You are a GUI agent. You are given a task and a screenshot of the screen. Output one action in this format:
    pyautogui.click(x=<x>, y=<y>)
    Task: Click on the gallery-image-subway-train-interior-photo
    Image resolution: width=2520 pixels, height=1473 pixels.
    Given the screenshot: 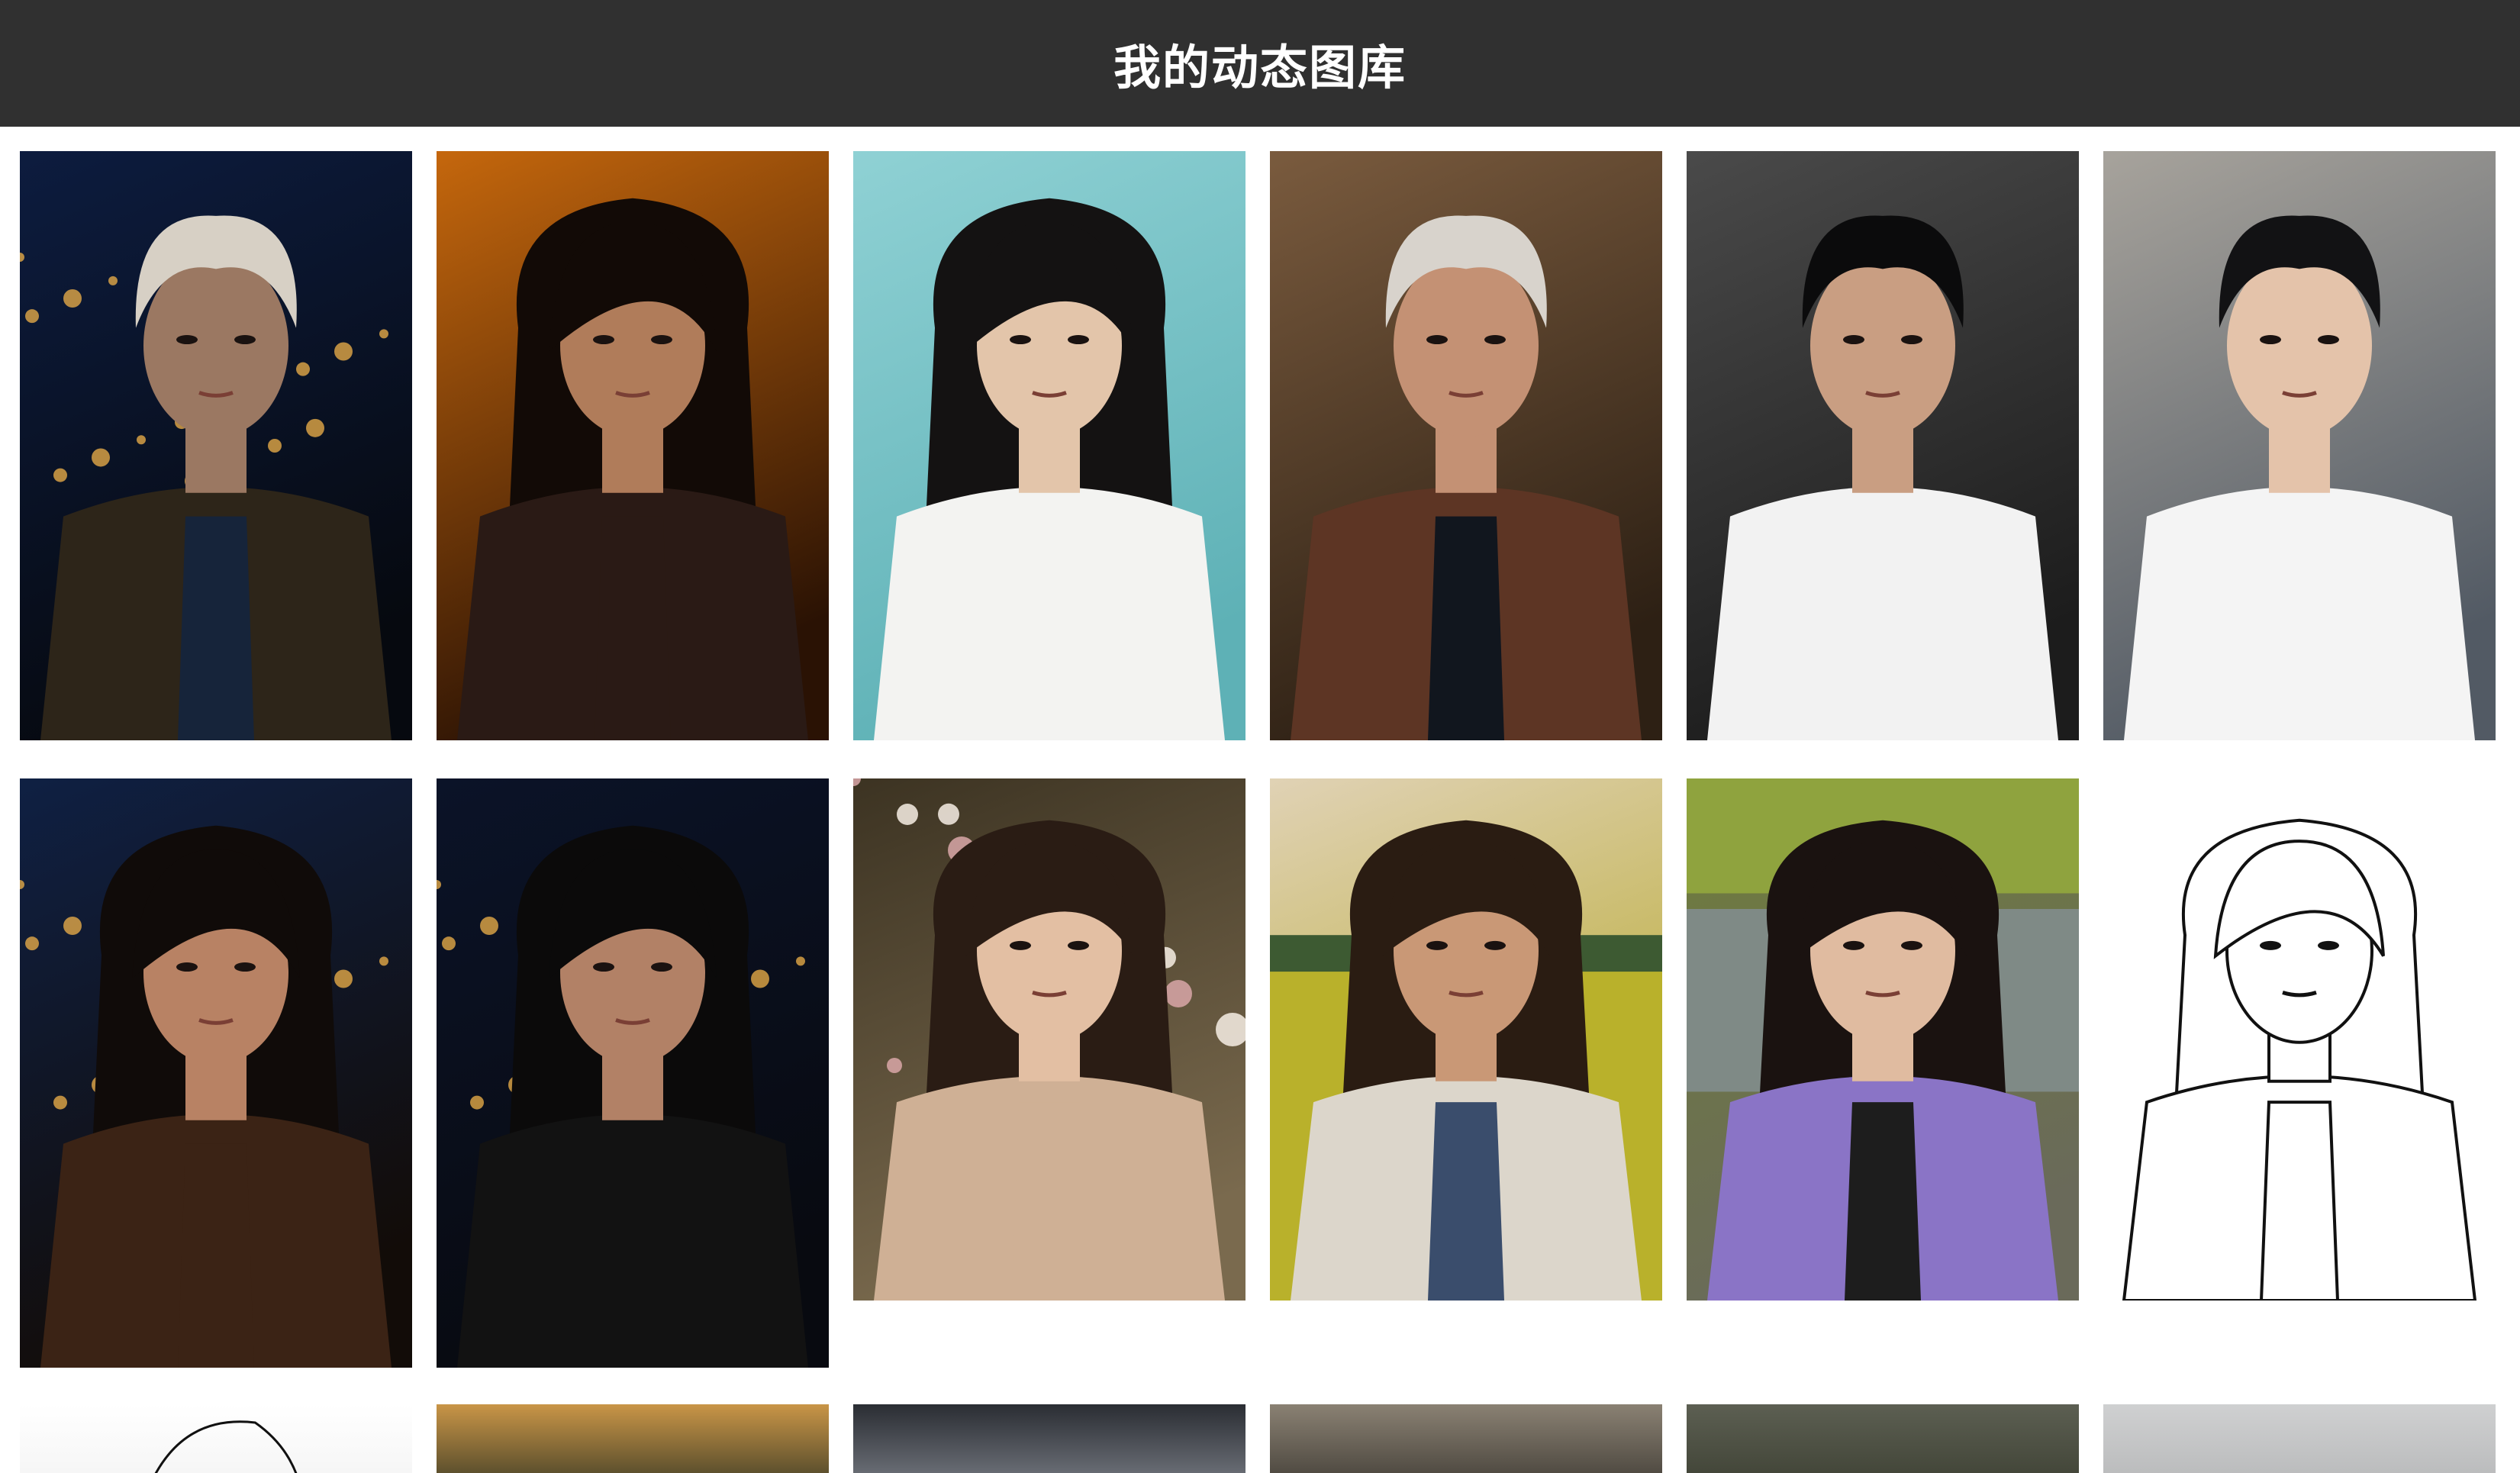 What is the action you would take?
    pyautogui.click(x=1049, y=1438)
    